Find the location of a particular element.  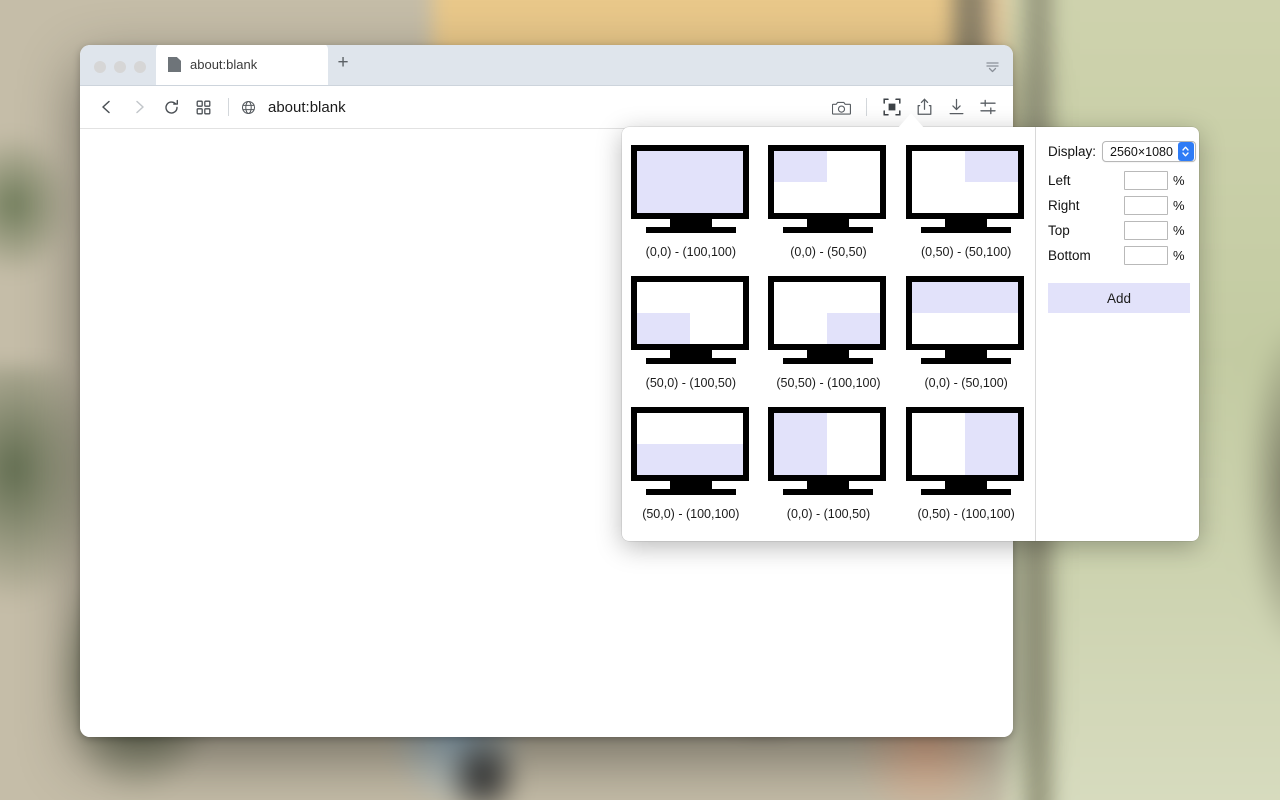

download-icon is located at coordinates (956, 107).